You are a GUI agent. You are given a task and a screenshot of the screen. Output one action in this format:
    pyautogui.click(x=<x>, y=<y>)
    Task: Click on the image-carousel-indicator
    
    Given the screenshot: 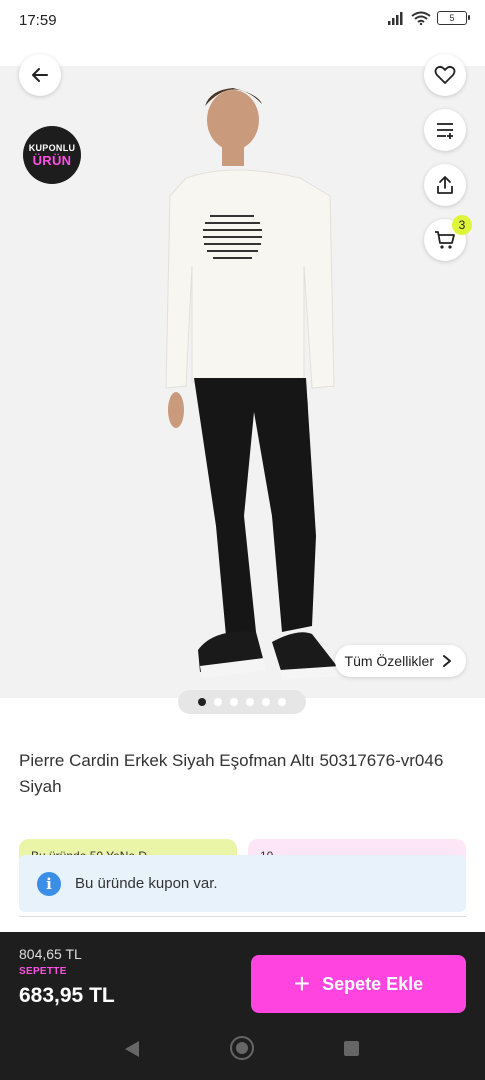 What is the action you would take?
    pyautogui.click(x=242, y=702)
    